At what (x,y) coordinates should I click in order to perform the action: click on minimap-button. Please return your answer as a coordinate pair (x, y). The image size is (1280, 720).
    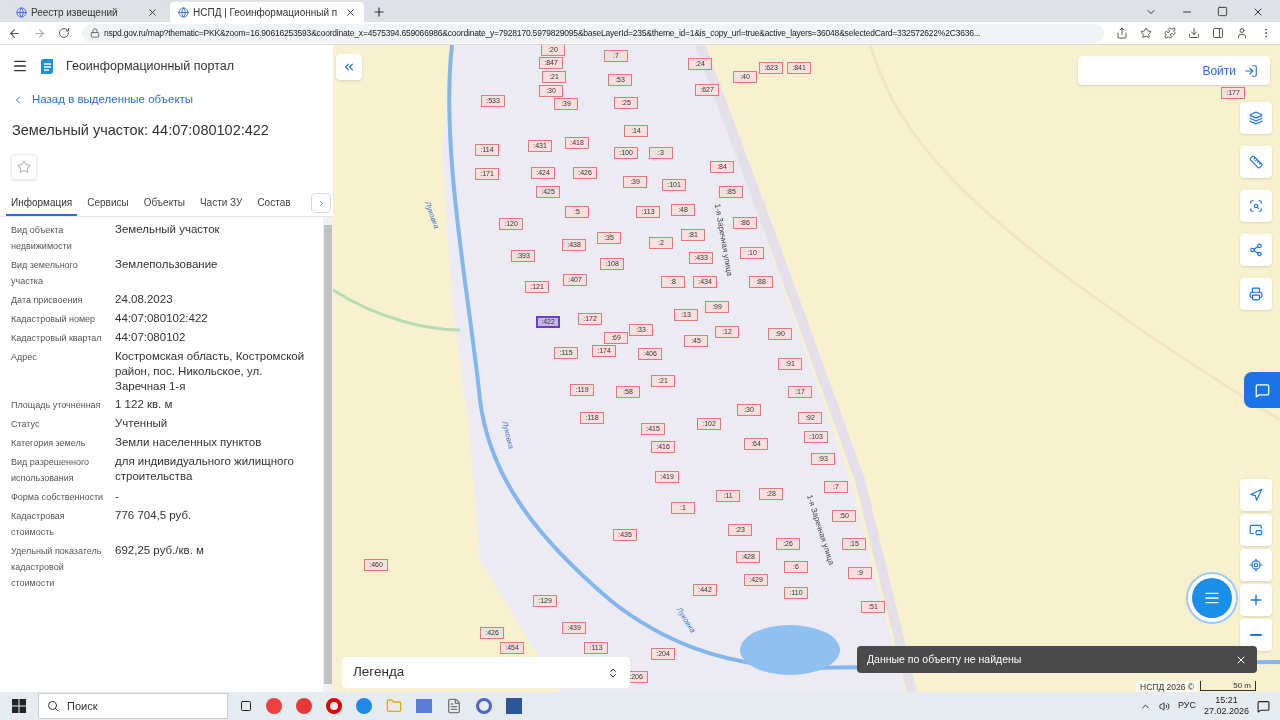
    Looking at the image, I should click on (1256, 530).